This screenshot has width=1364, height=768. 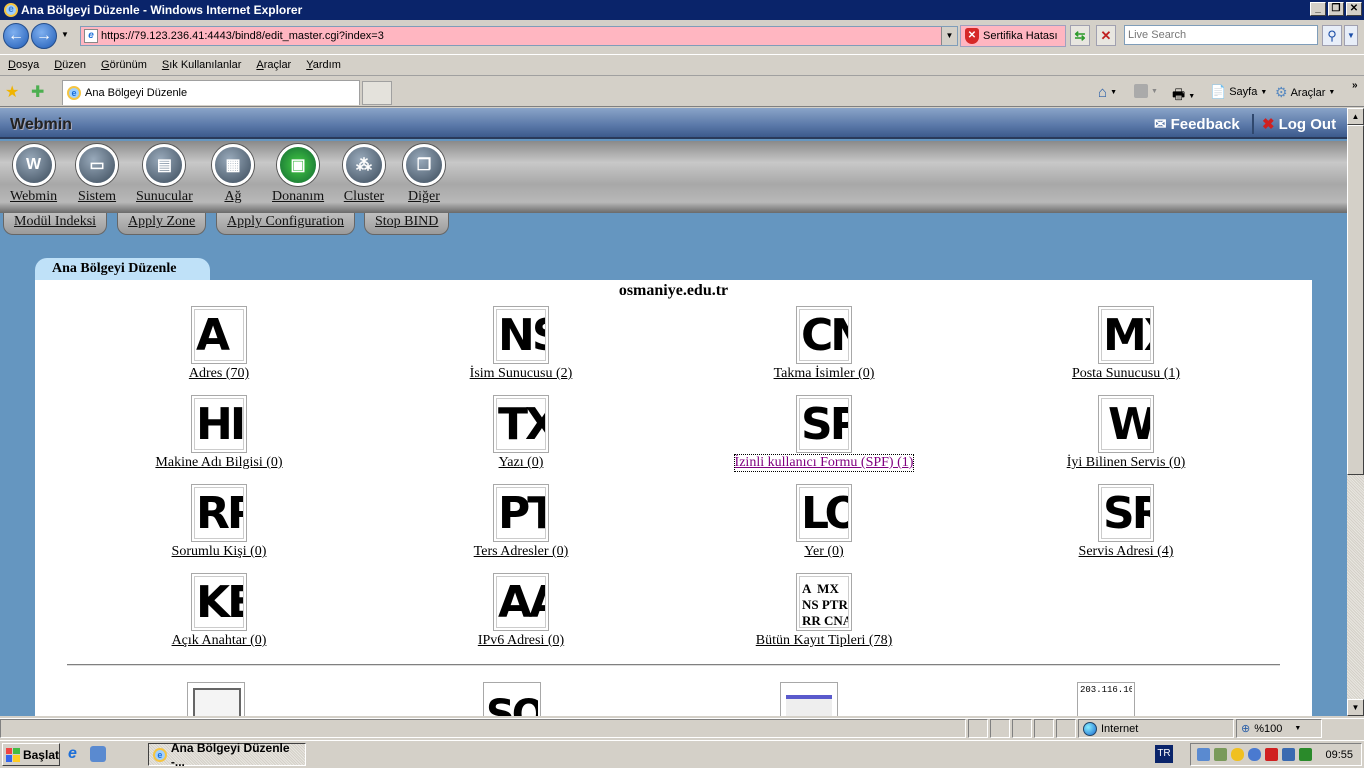 I want to click on search-tray-icon, so click(x=1254, y=754).